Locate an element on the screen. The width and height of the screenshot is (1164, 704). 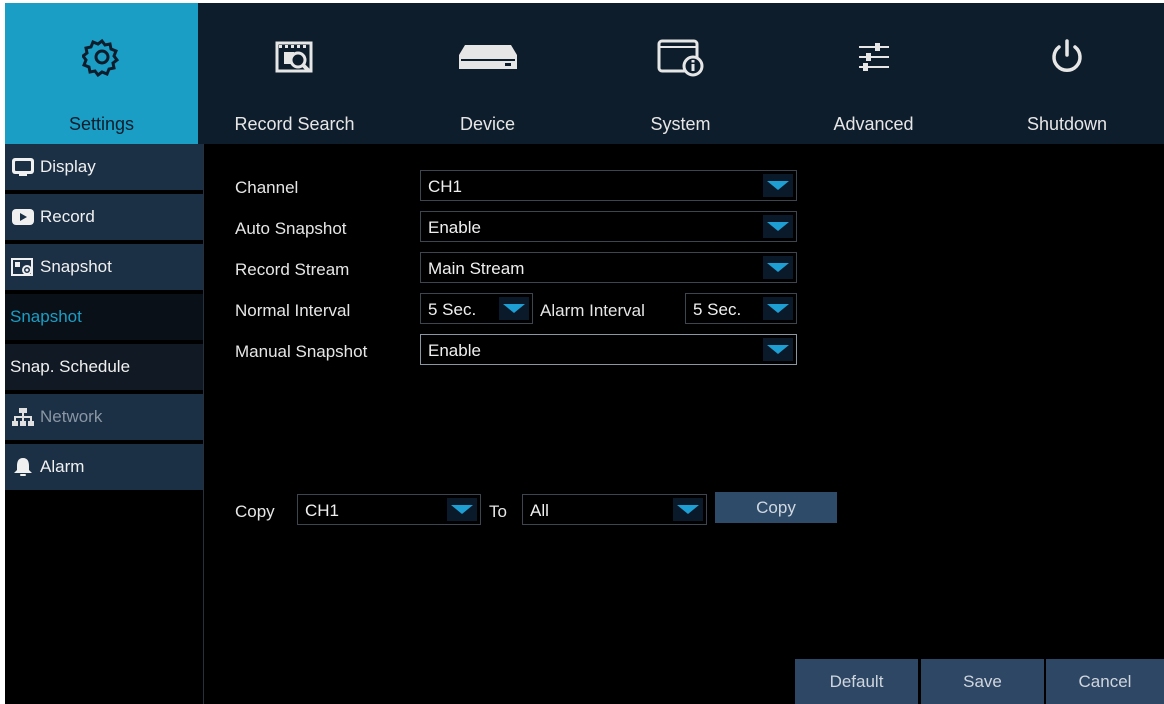
auto-snapshot-label: Auto Snapshot is located at coordinates (291, 228).